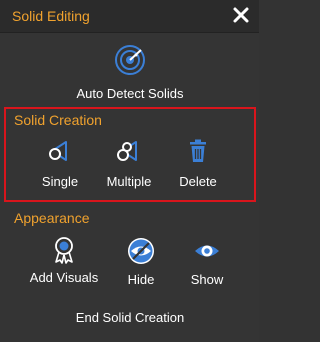 The image size is (320, 342). I want to click on solid-creation-section-label: Solid Creation, so click(58, 120).